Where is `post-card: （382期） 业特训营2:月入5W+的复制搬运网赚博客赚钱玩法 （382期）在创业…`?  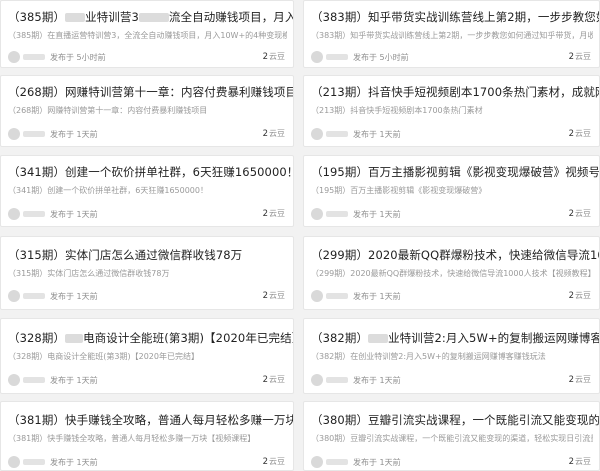
post-card: （382期） 业特训营2:月入5W+的复制搬运网赚博客赚钱玩法 （382期）在创业… is located at coordinates (451, 356).